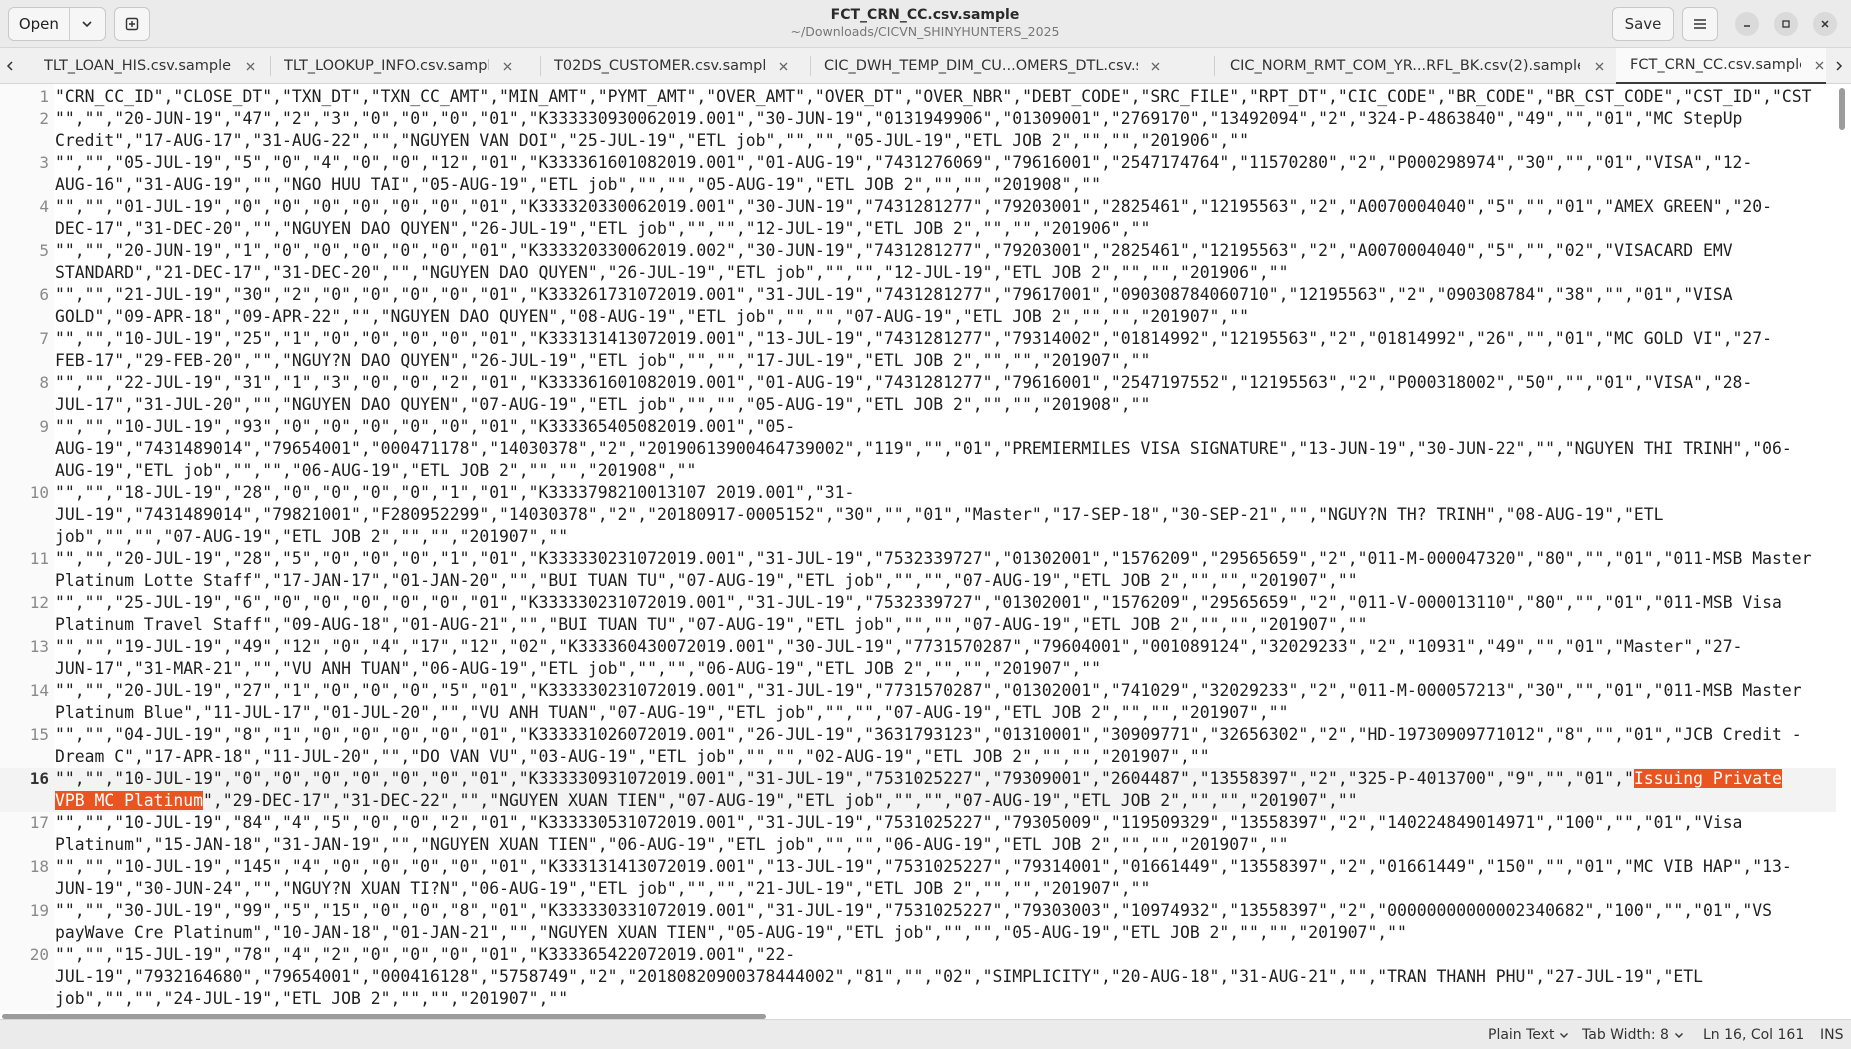 The image size is (1851, 1049). What do you see at coordinates (1707, 778) in the screenshot?
I see `selected-text: Issuing Private` at bounding box center [1707, 778].